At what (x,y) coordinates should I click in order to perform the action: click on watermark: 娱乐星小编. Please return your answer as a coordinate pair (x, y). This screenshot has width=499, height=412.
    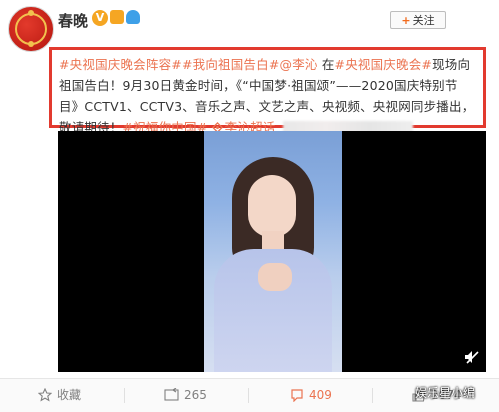
    Looking at the image, I should click on (445, 393).